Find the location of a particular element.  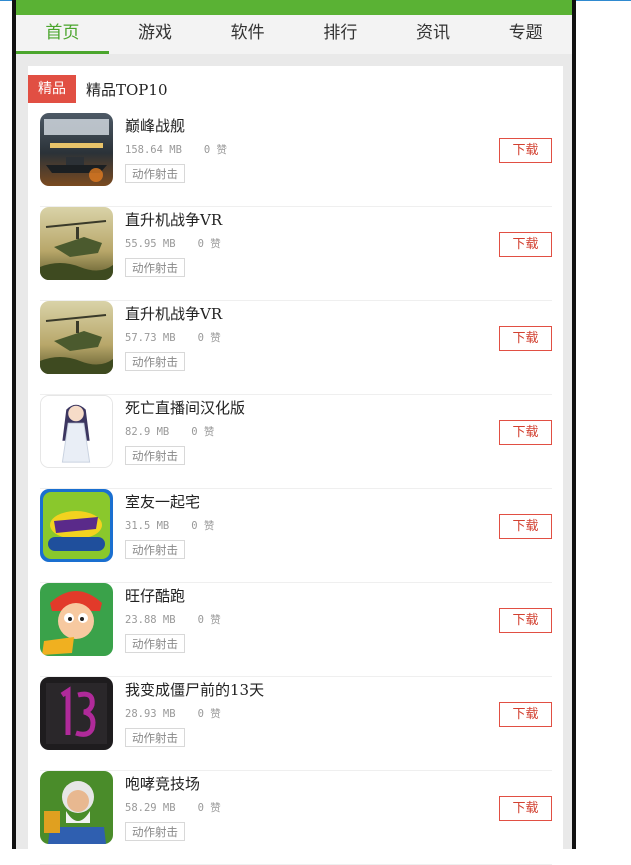

app-meta: 57.73 MB 0 赞 is located at coordinates (173, 337).